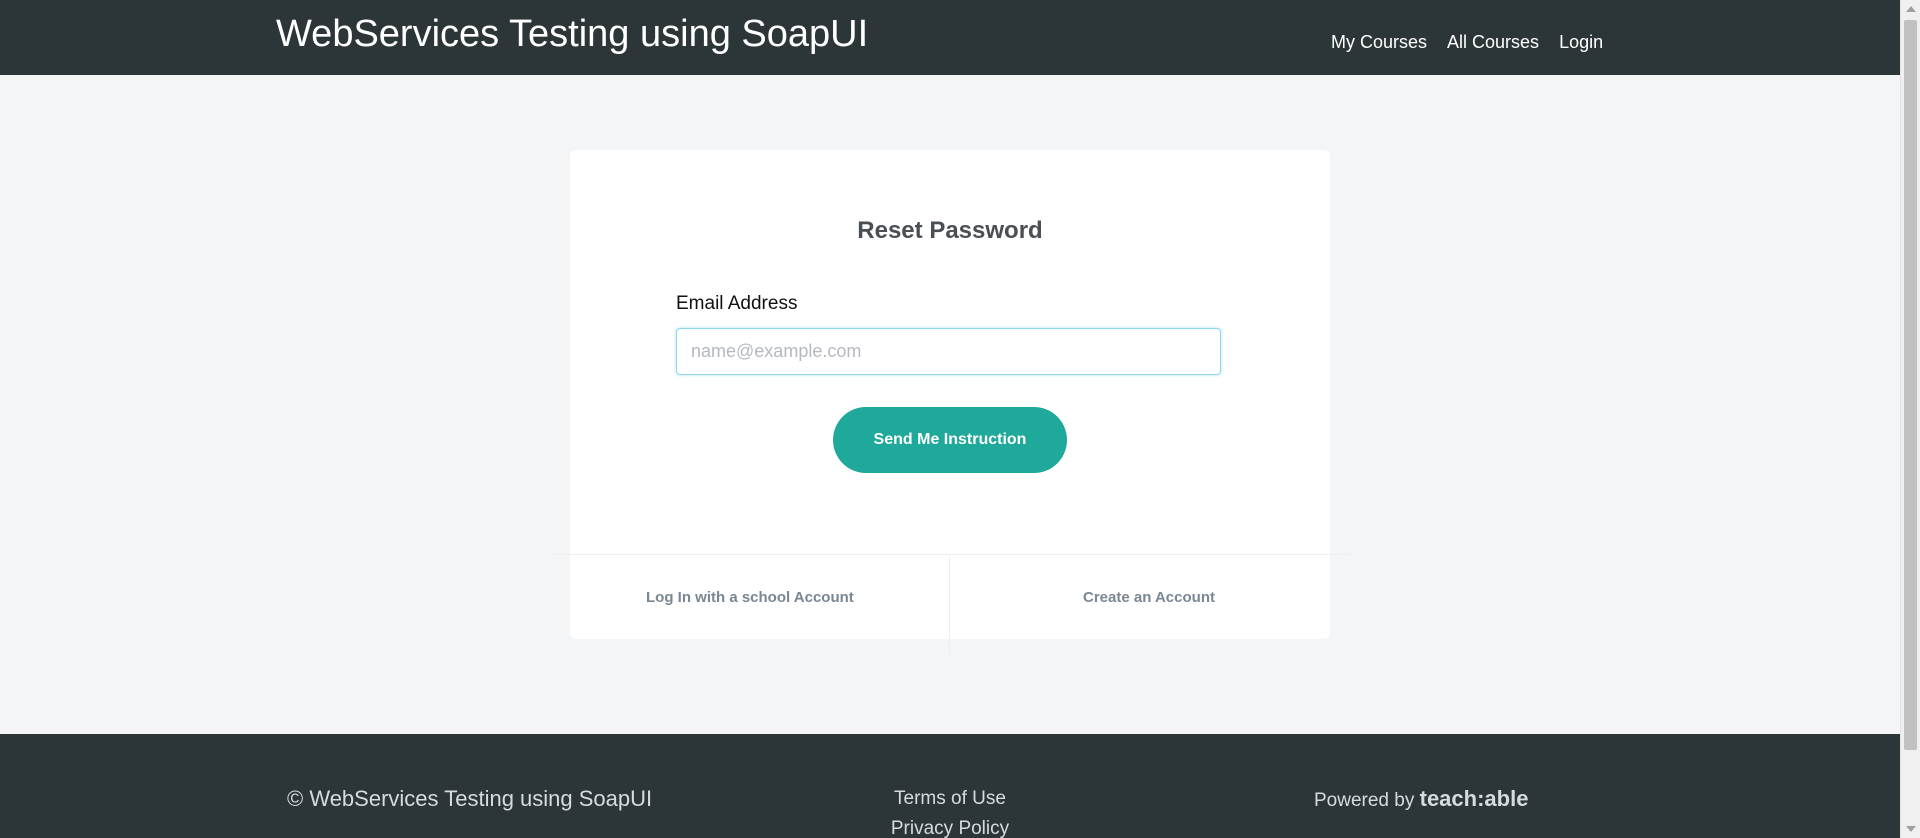 This screenshot has height=838, width=1920. What do you see at coordinates (950, 230) in the screenshot?
I see `page-title: Reset Password` at bounding box center [950, 230].